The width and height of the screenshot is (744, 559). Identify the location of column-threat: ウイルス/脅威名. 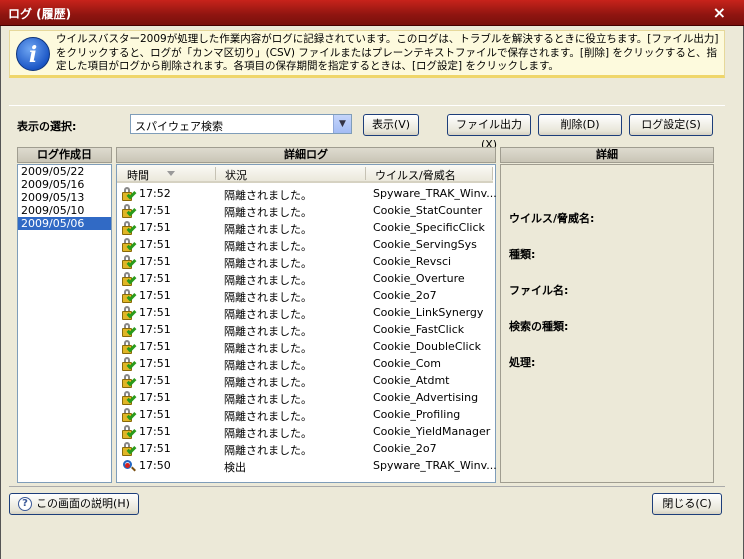
(415, 175).